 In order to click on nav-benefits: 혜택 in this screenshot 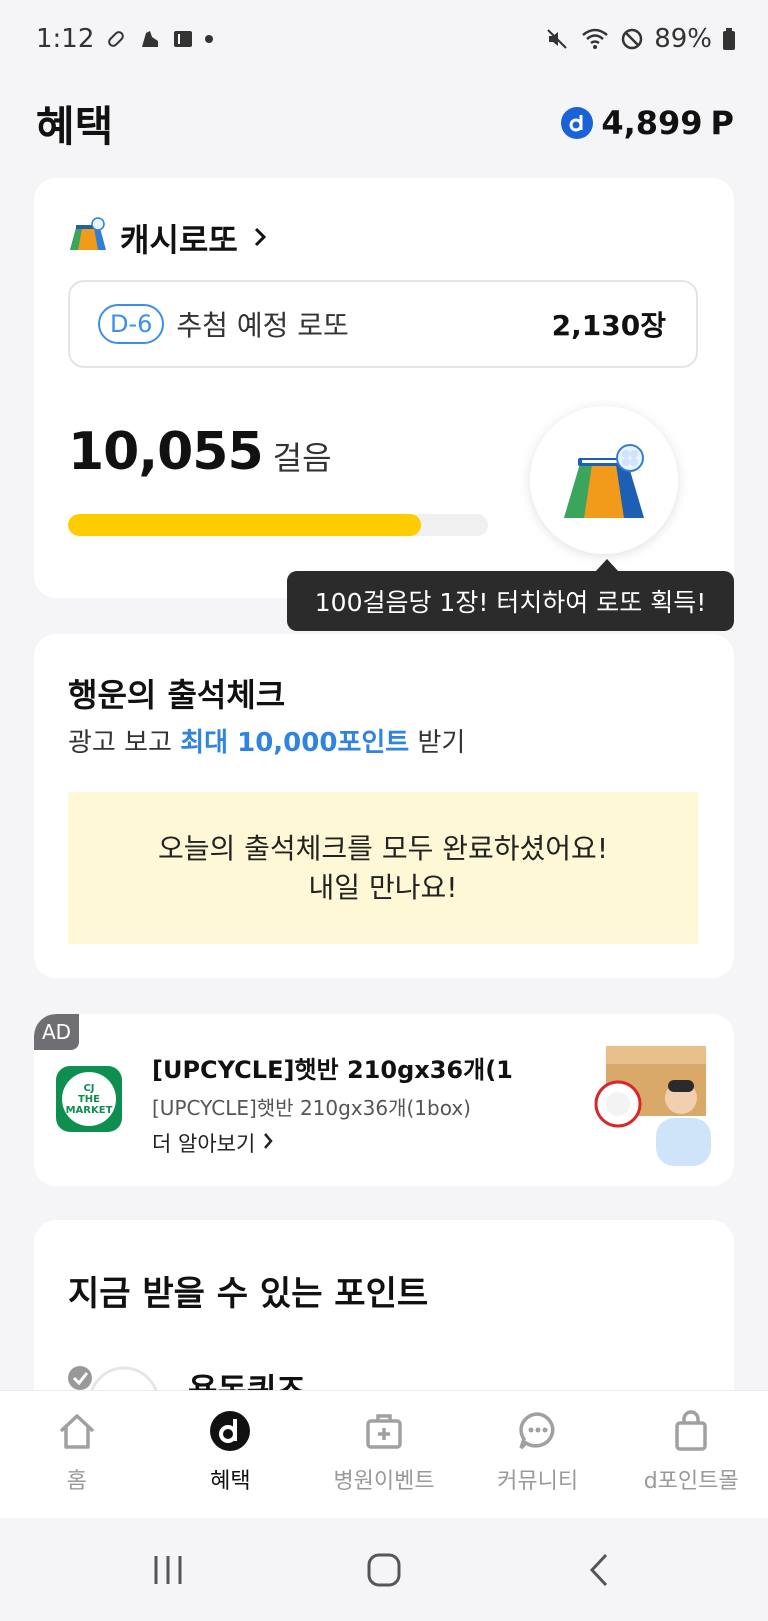, I will do `click(230, 1452)`.